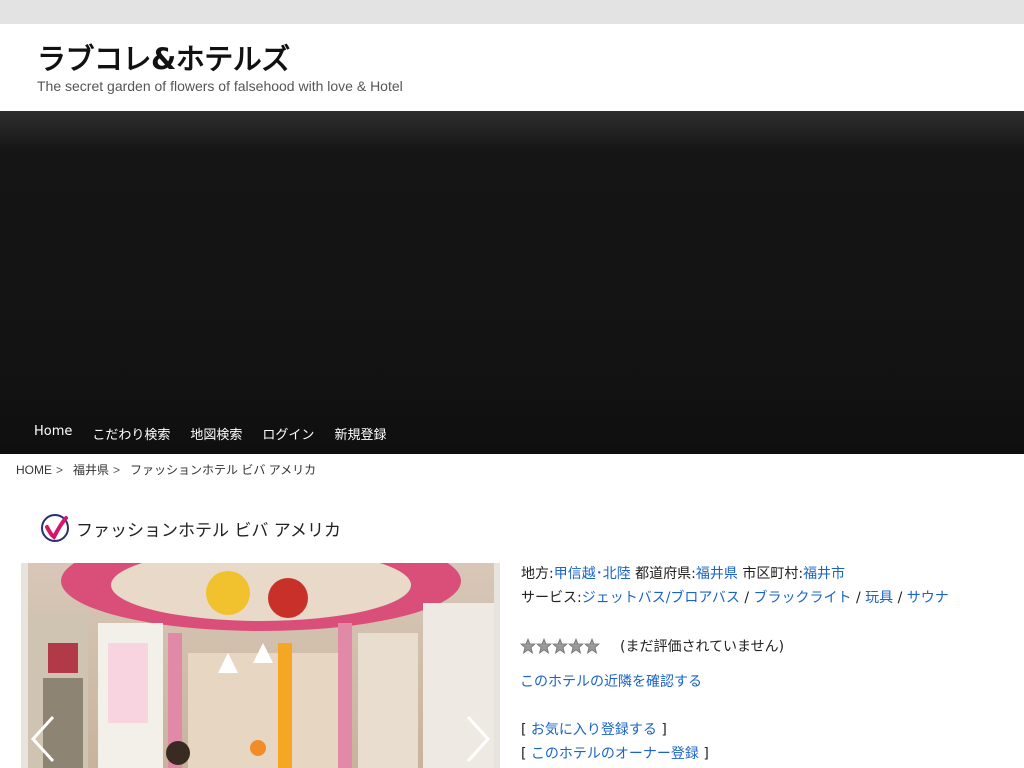 Image resolution: width=1024 pixels, height=768 pixels. I want to click on page-title: ファッションホテル ビバ アメリカ, so click(208, 530).